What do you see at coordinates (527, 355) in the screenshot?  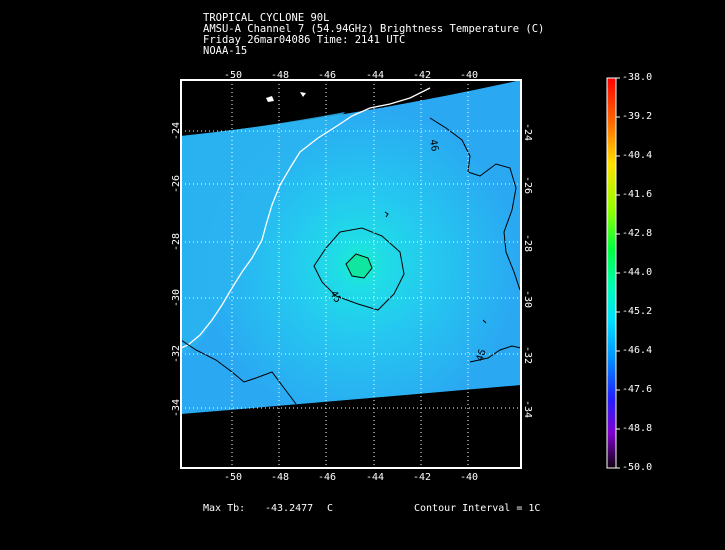 I see `lat-right-label: -32` at bounding box center [527, 355].